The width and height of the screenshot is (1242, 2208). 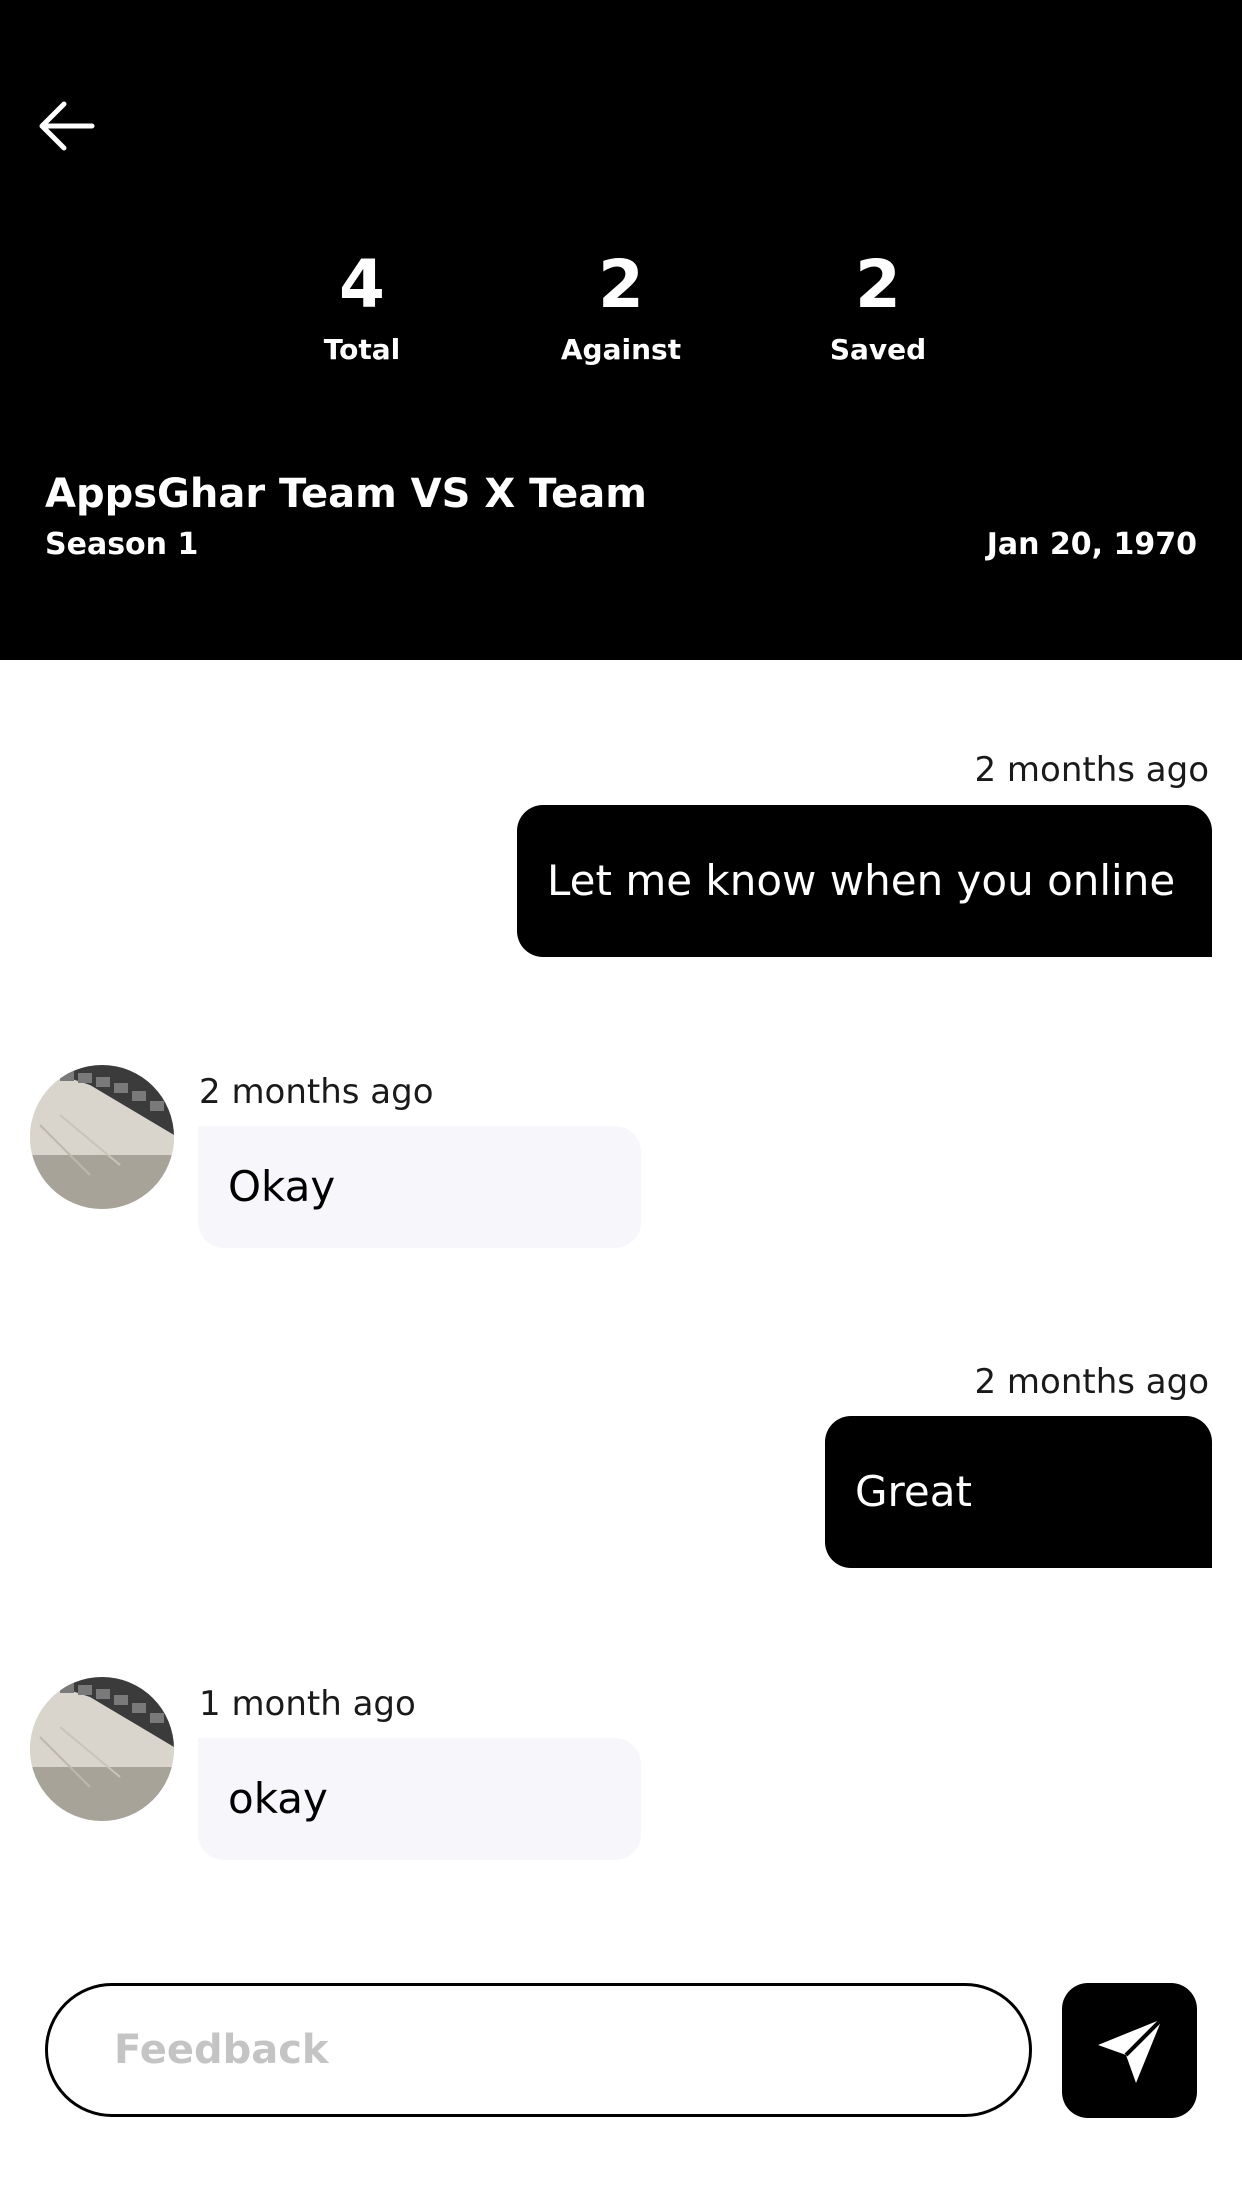 What do you see at coordinates (419, 1799) in the screenshot?
I see `message-bubble-incoming: okay` at bounding box center [419, 1799].